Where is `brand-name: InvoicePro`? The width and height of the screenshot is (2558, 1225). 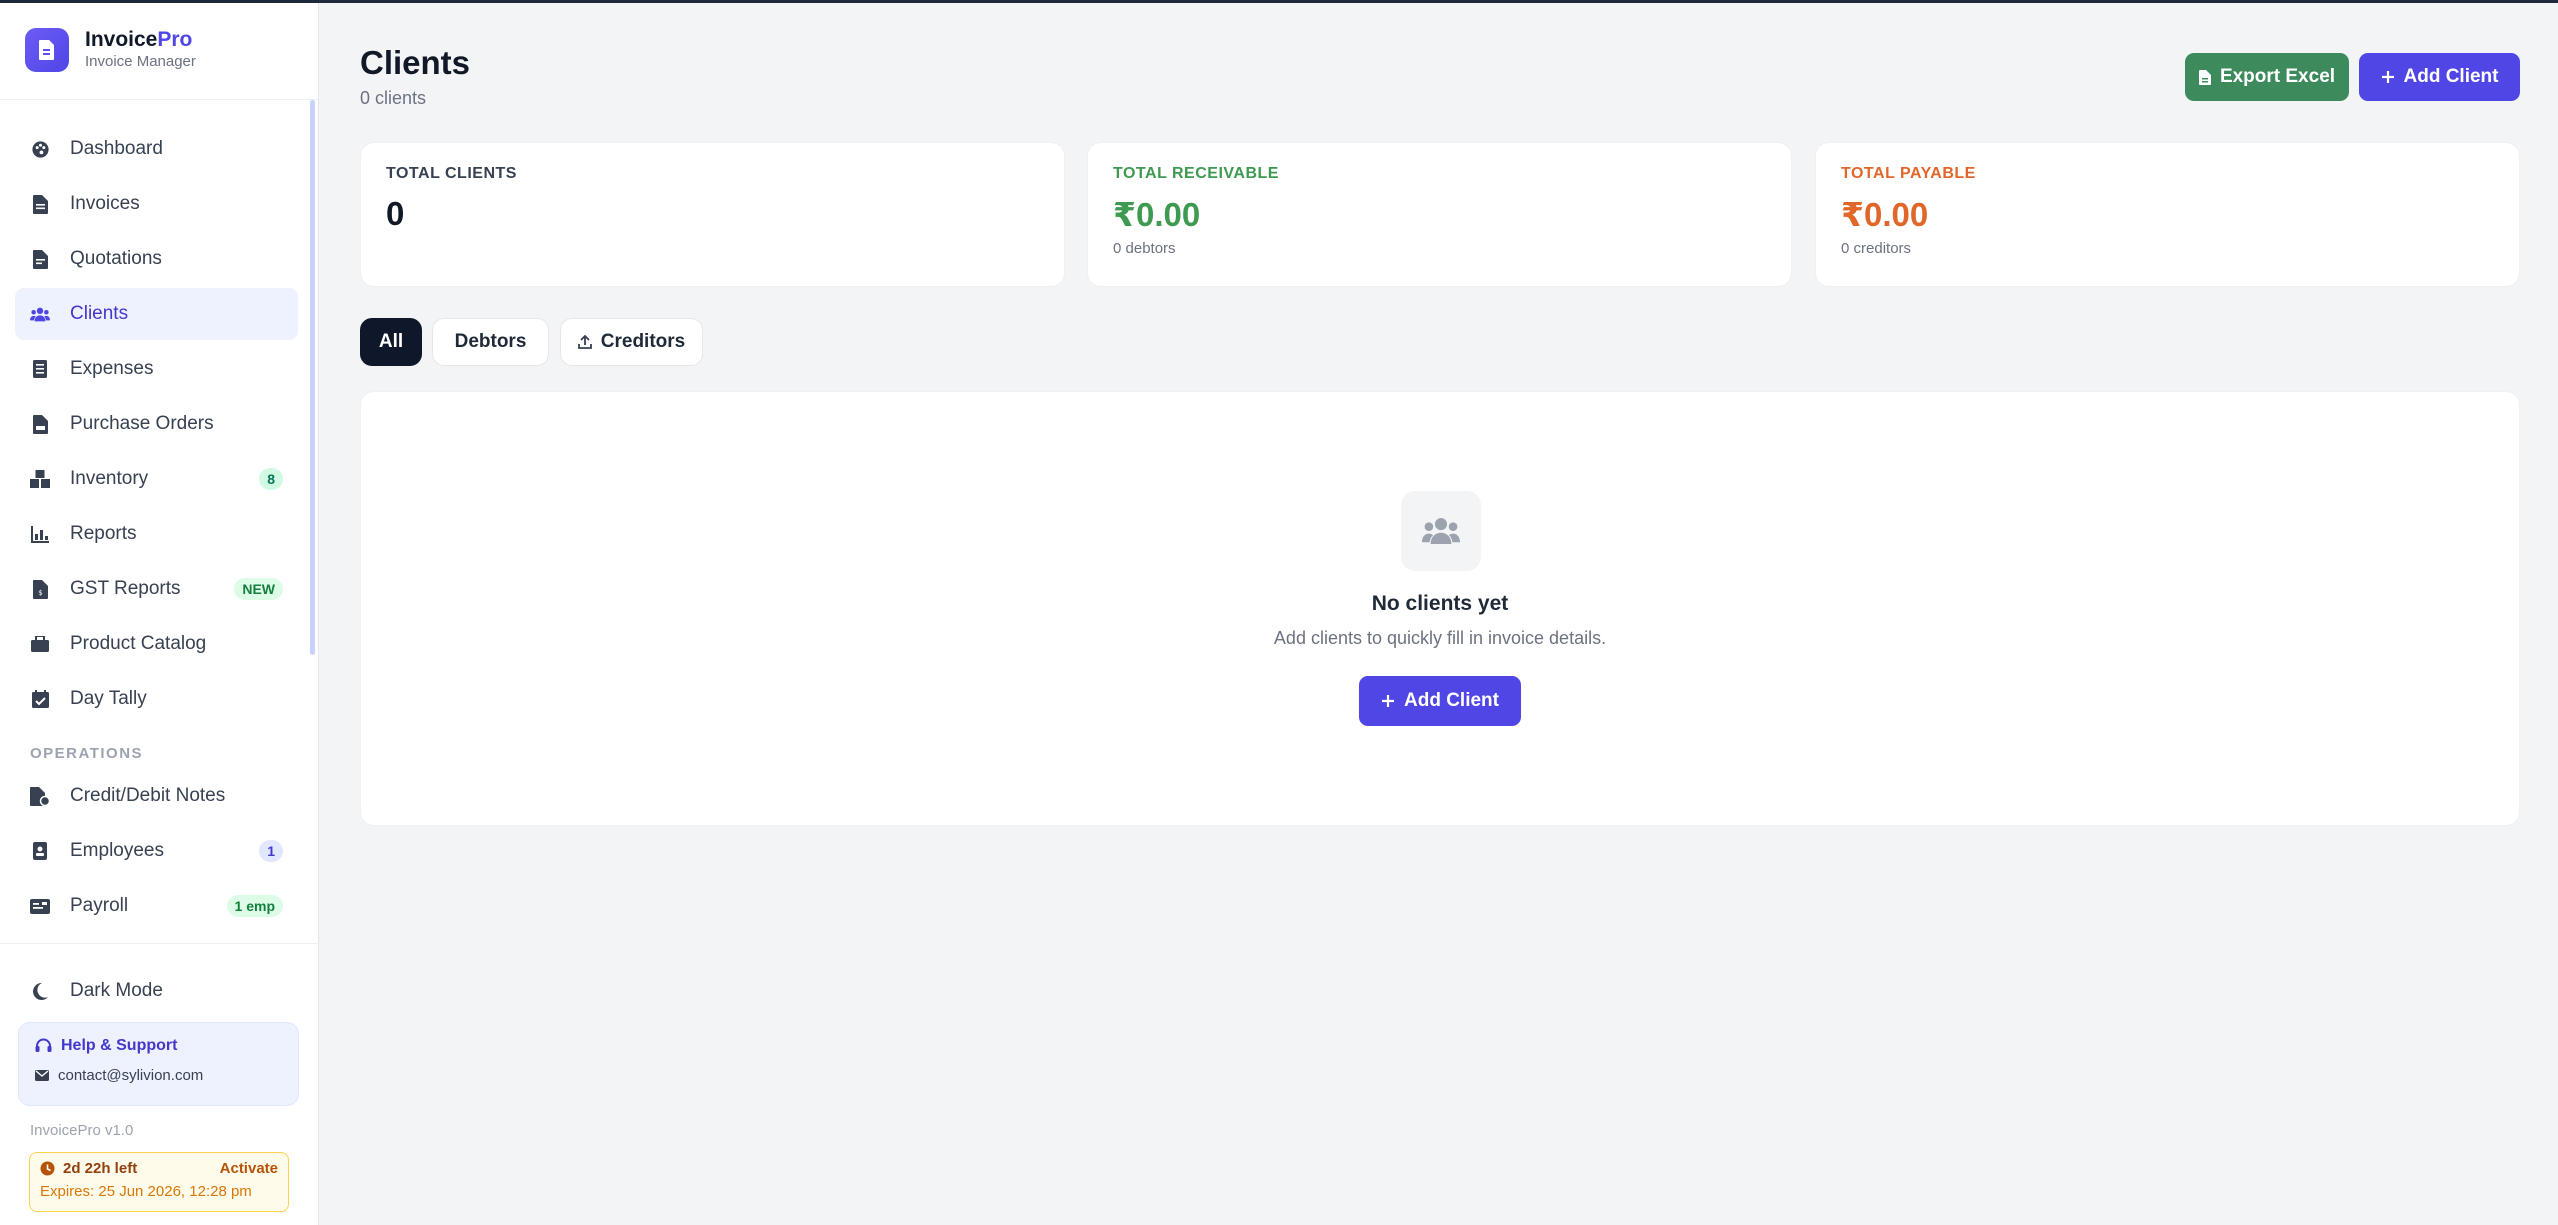 brand-name: InvoicePro is located at coordinates (139, 39).